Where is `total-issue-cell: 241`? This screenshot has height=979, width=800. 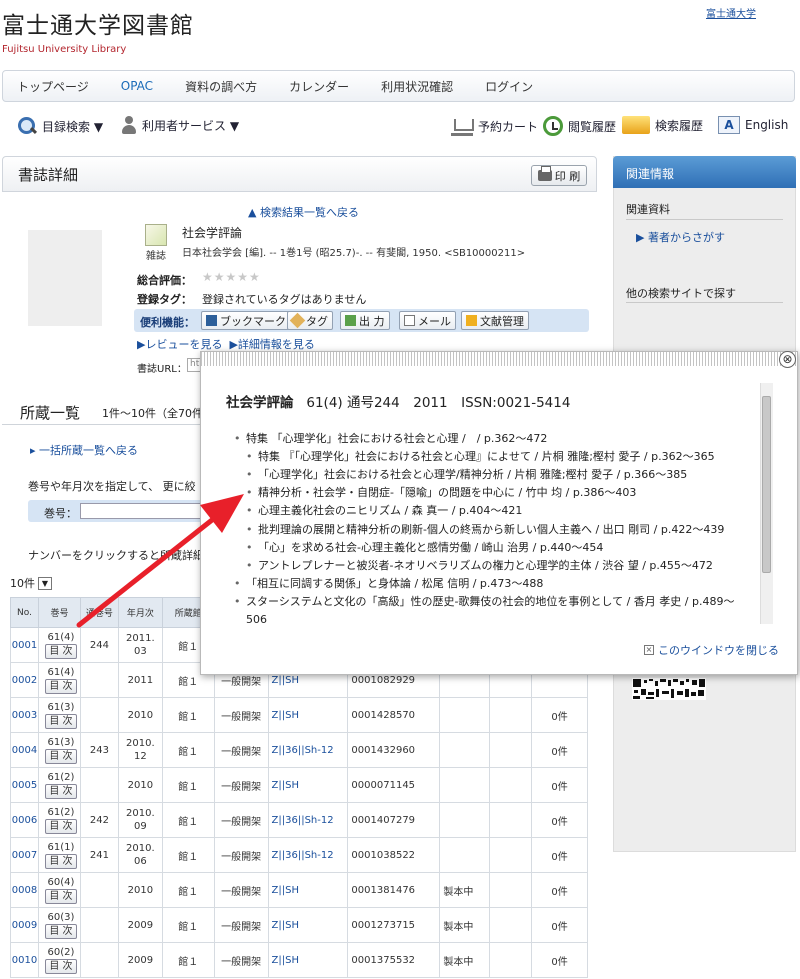 total-issue-cell: 241 is located at coordinates (99, 855).